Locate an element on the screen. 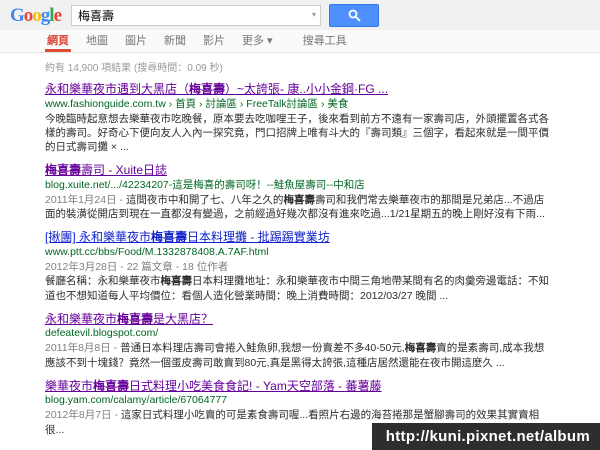 The image size is (600, 450). serp-tabs-bar: 網頁 地圖 圖片 新聞 影片 更多 ▾ 搜尋工具 is located at coordinates (300, 41).